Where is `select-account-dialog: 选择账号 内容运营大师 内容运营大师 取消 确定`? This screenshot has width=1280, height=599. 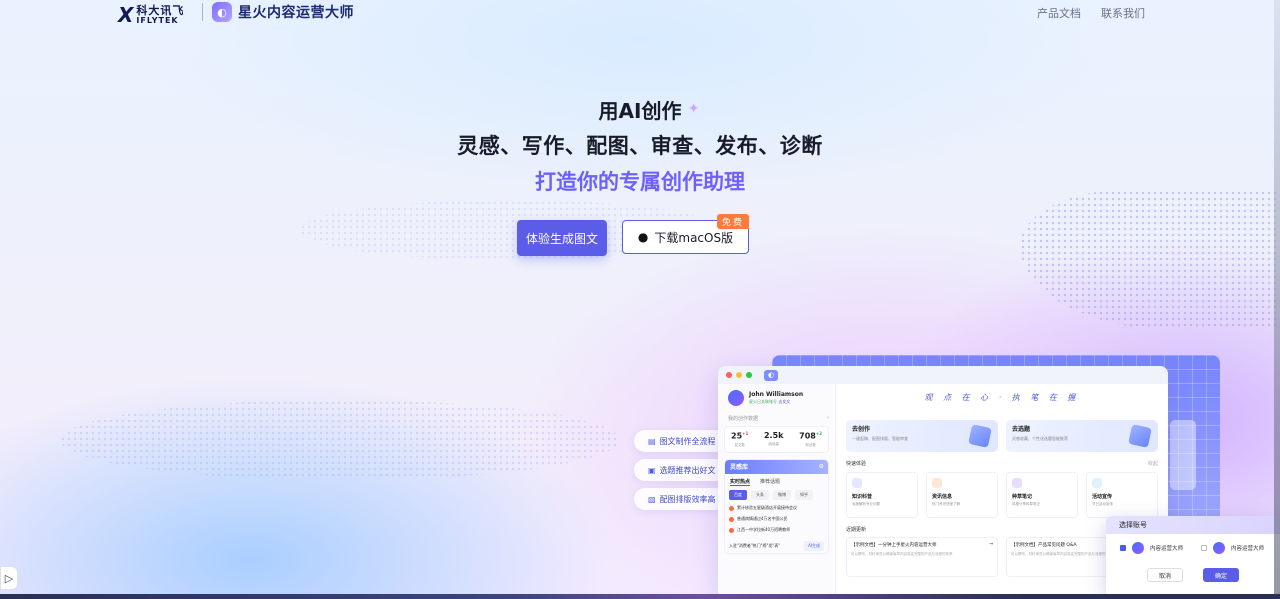 select-account-dialog: 选择账号 内容运营大师 内容运营大师 取消 确定 is located at coordinates (1193, 556).